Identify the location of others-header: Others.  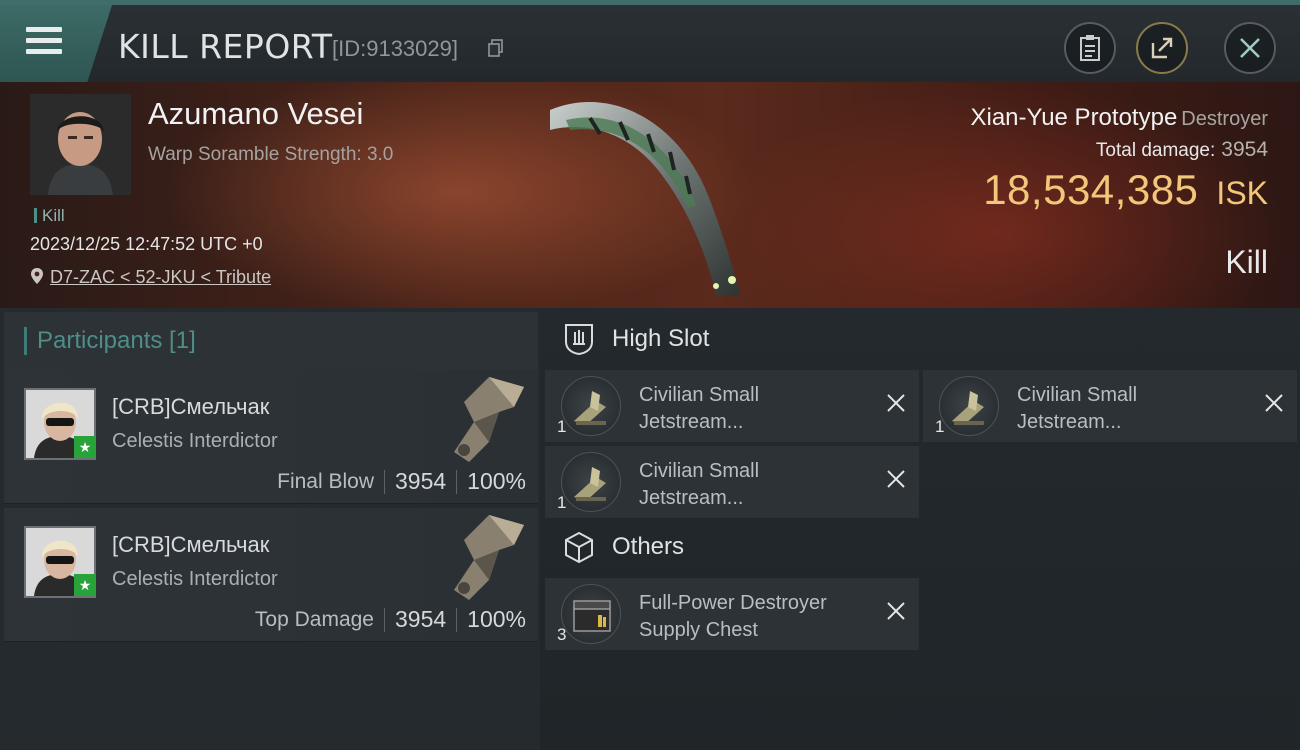
(623, 547).